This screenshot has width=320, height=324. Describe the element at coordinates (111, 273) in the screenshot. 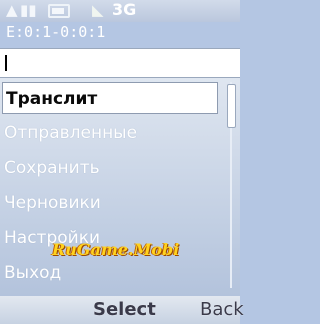

I see `menu-item-exit: Выход` at that location.